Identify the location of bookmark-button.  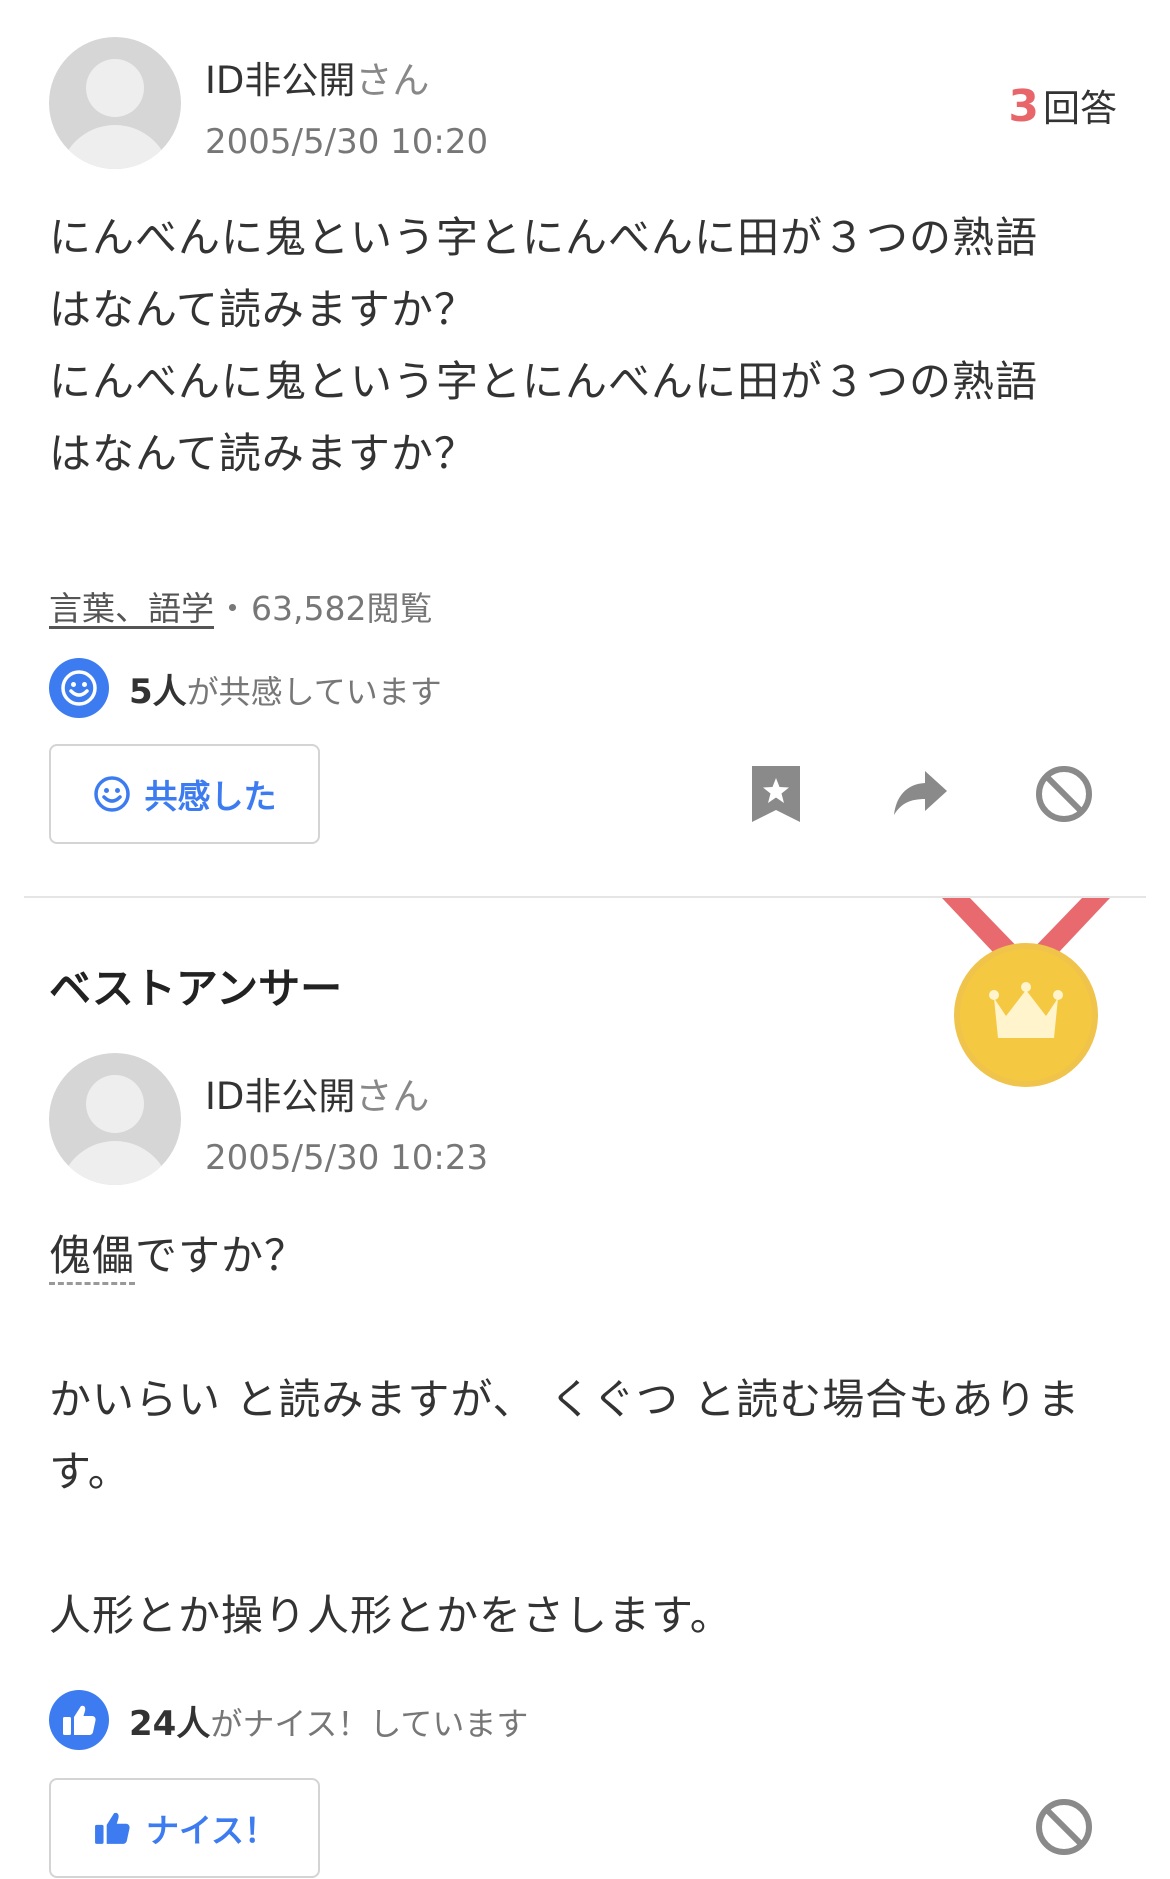
(776, 794).